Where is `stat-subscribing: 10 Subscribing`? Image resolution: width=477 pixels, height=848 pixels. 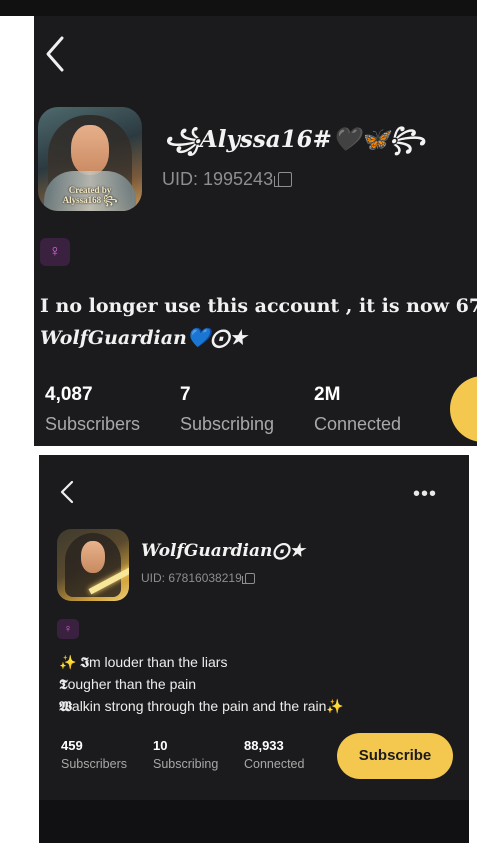 stat-subscribing: 10 Subscribing is located at coordinates (185, 754).